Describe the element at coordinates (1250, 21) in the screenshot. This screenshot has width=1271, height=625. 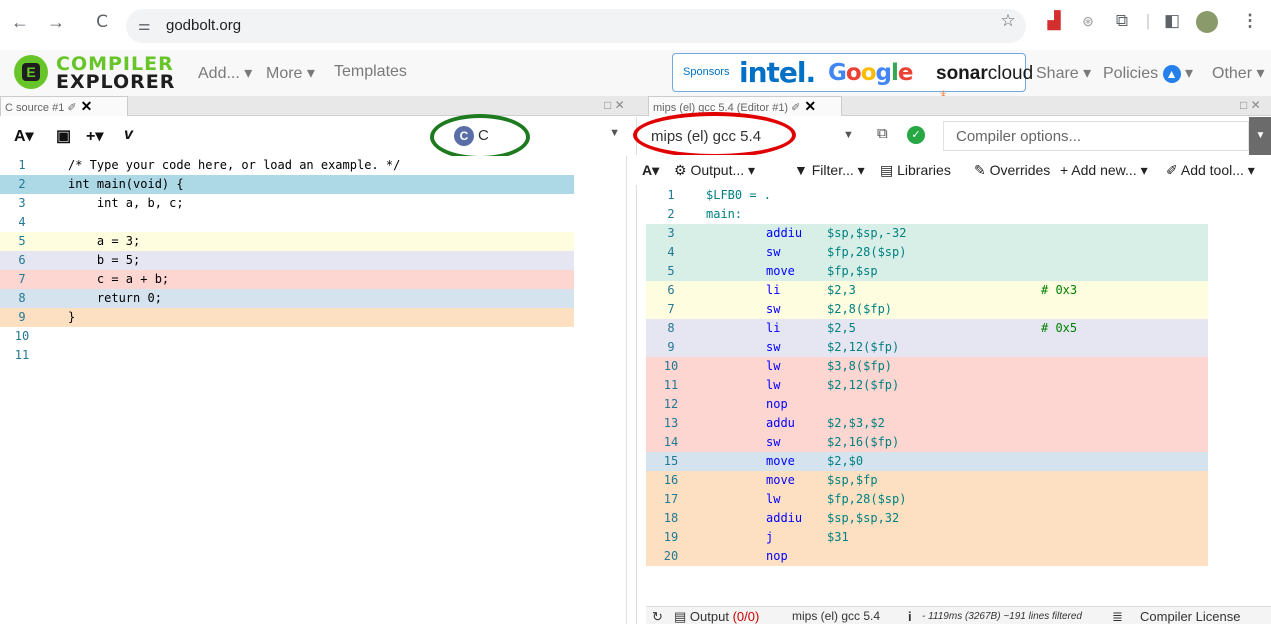
I see `kebab-menu-icon: ⋮` at that location.